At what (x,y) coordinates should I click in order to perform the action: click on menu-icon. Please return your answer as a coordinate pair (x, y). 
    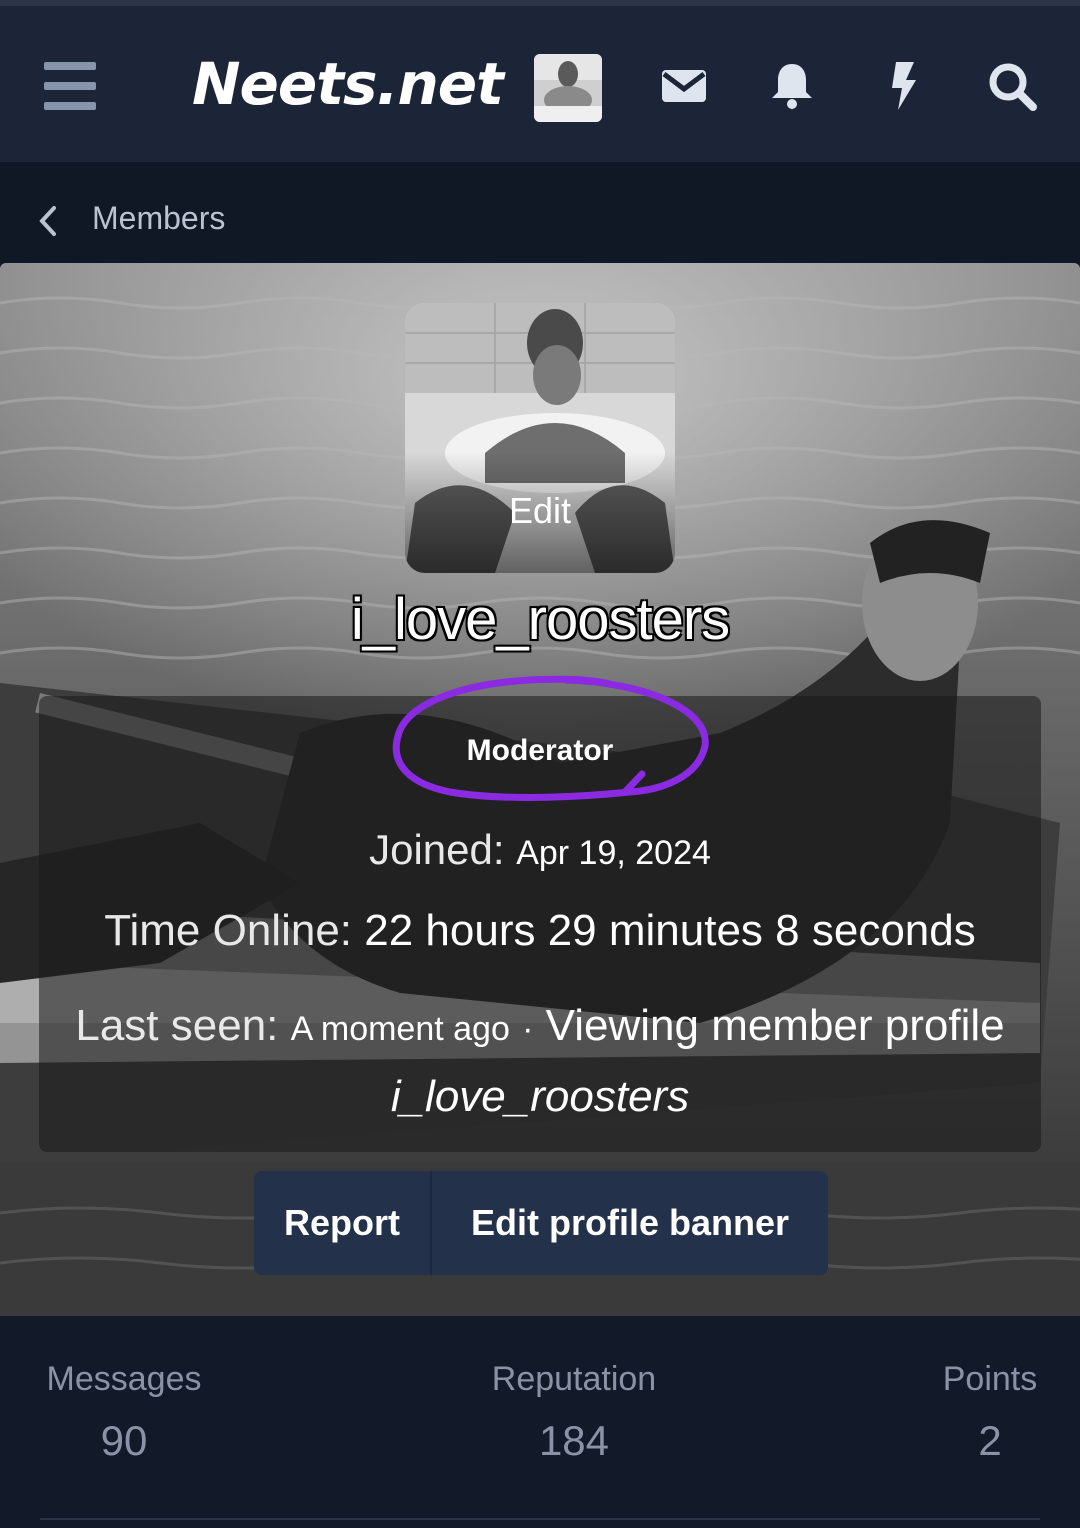
    Looking at the image, I should click on (70, 86).